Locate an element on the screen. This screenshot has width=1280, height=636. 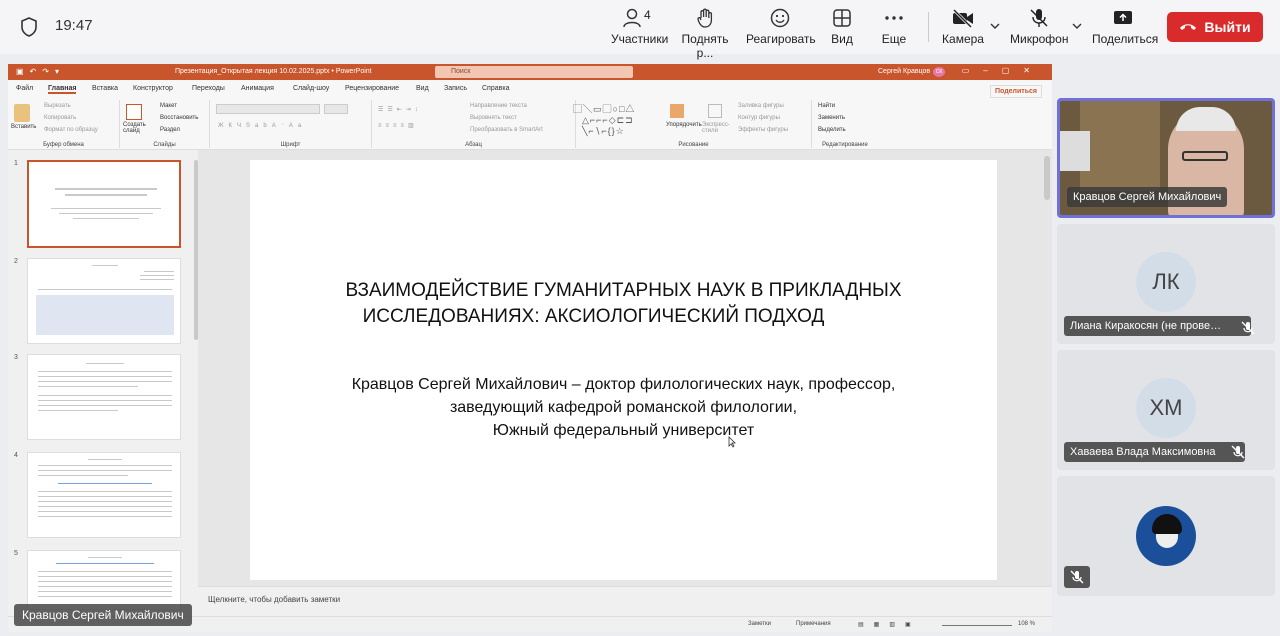
tab-file: Файл is located at coordinates (24, 88).